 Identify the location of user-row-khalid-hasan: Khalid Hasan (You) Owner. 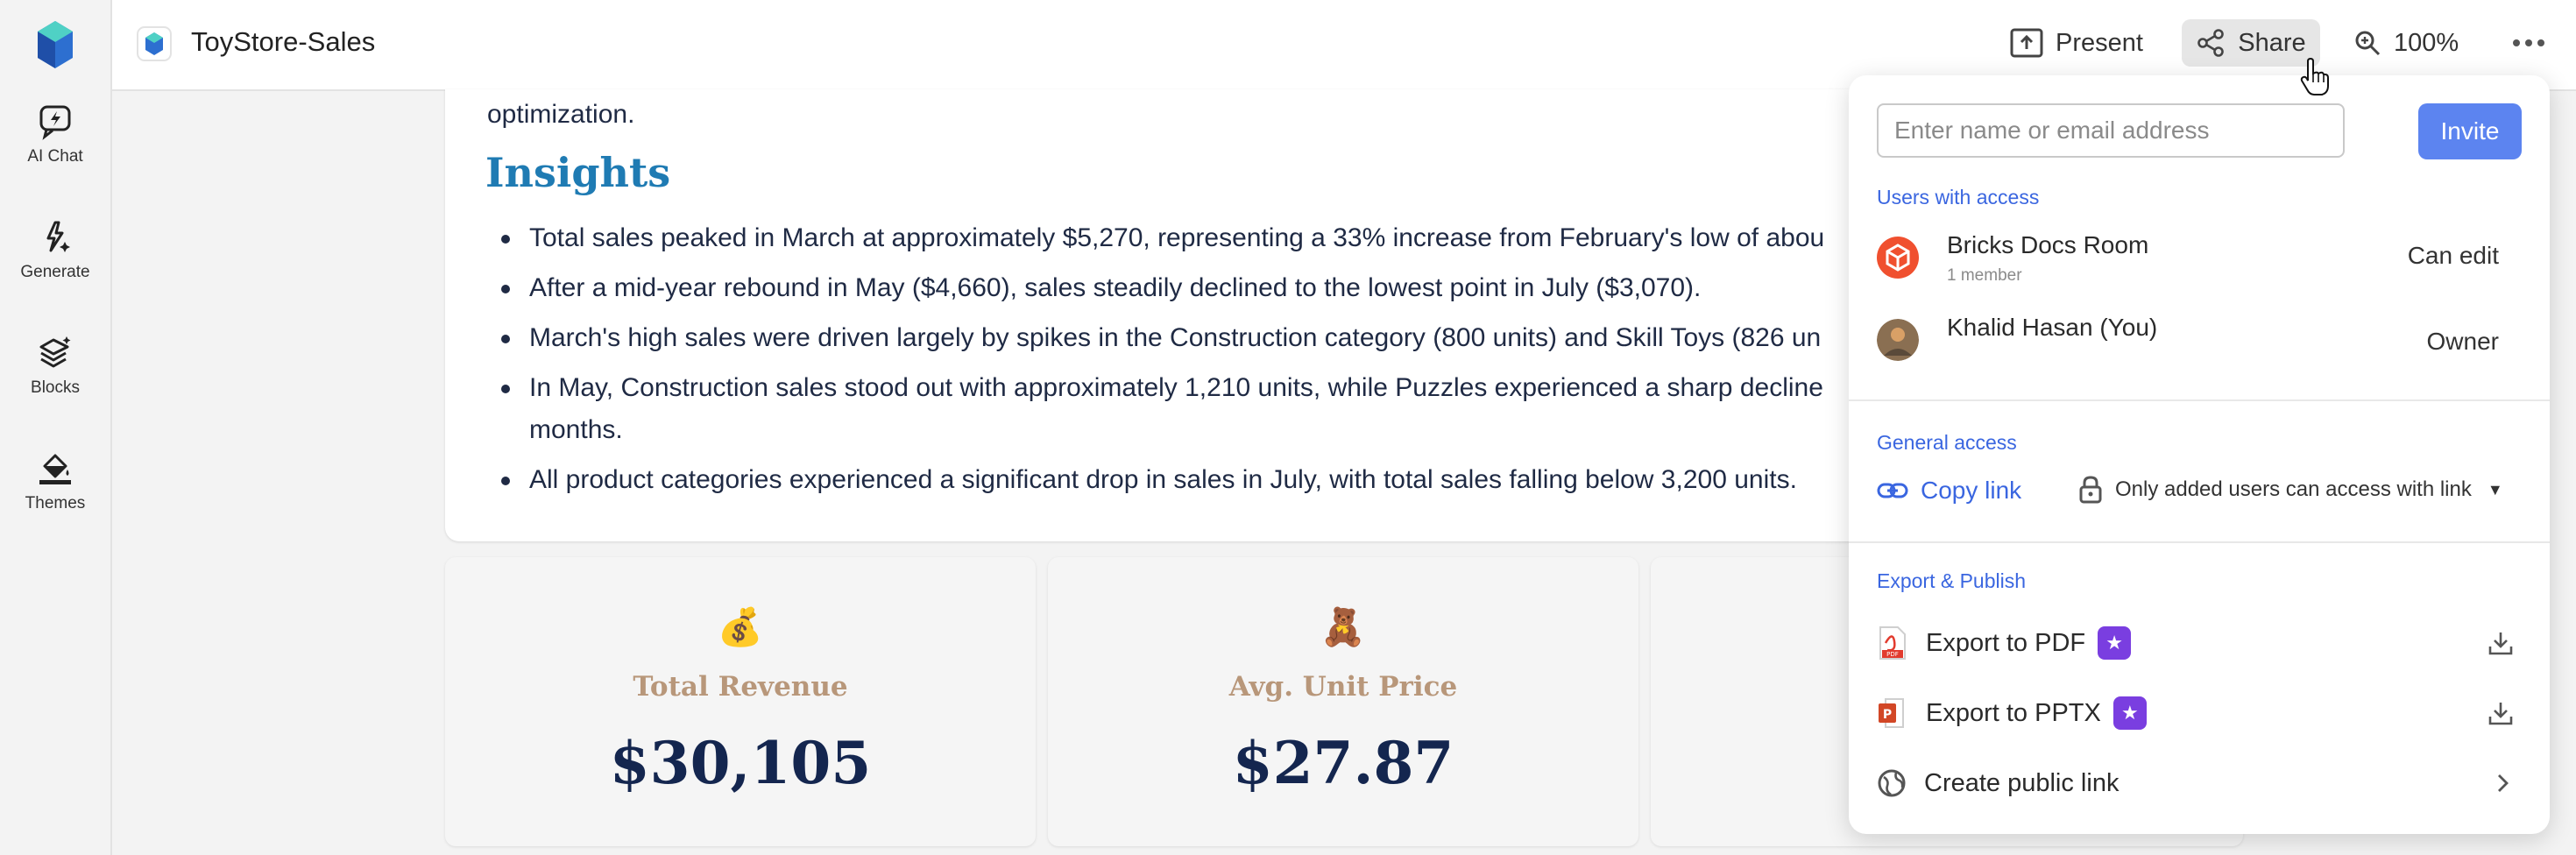
(2201, 339).